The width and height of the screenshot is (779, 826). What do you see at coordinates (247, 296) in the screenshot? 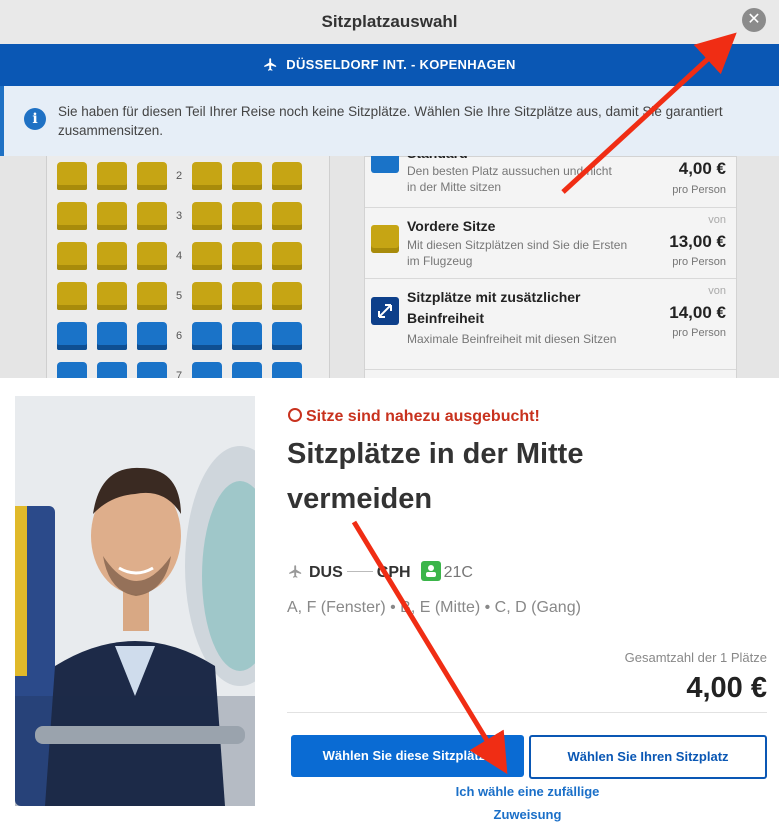
I see `seat-5E` at bounding box center [247, 296].